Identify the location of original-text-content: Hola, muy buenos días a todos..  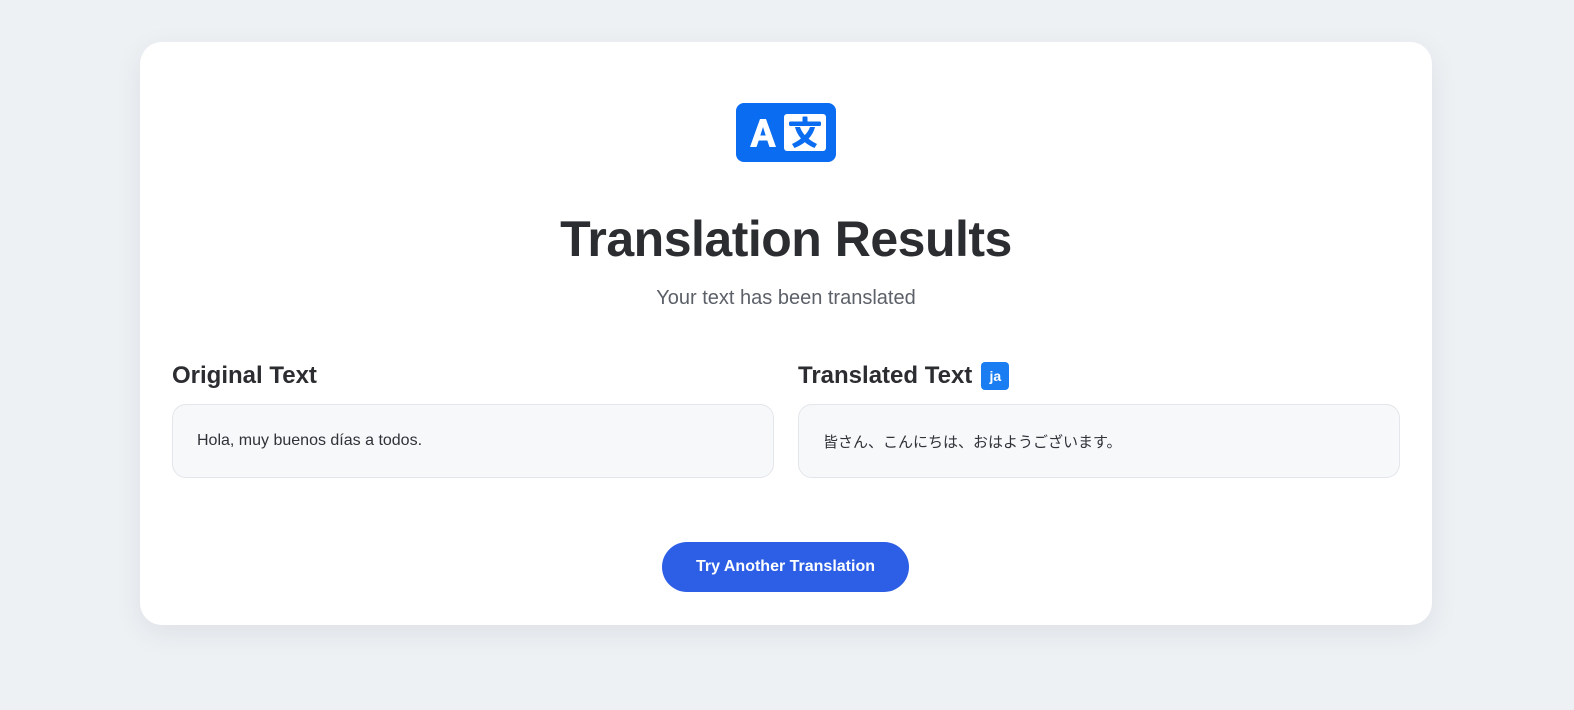
(310, 440).